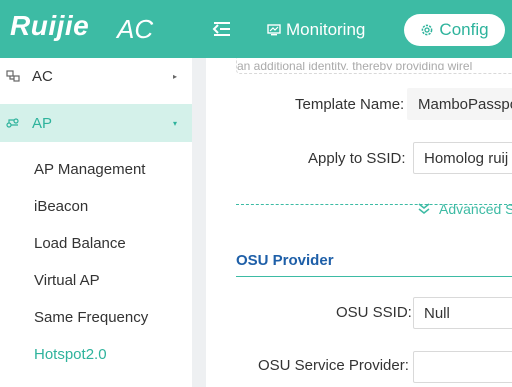 This screenshot has height=387, width=512. I want to click on sidebar-item-ac: AC ▸, so click(96, 76).